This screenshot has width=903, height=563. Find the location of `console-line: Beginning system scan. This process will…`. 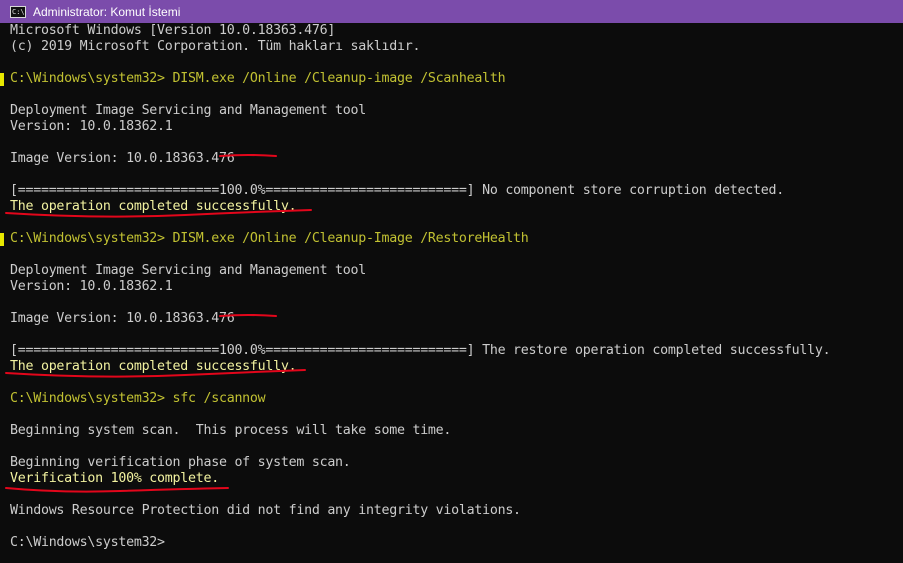

console-line: Beginning system scan. This process will… is located at coordinates (231, 430).